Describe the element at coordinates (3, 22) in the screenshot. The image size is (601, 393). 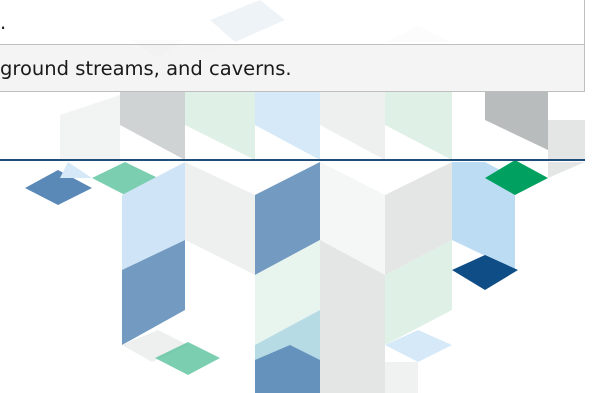
I see `row-1-text: .` at that location.